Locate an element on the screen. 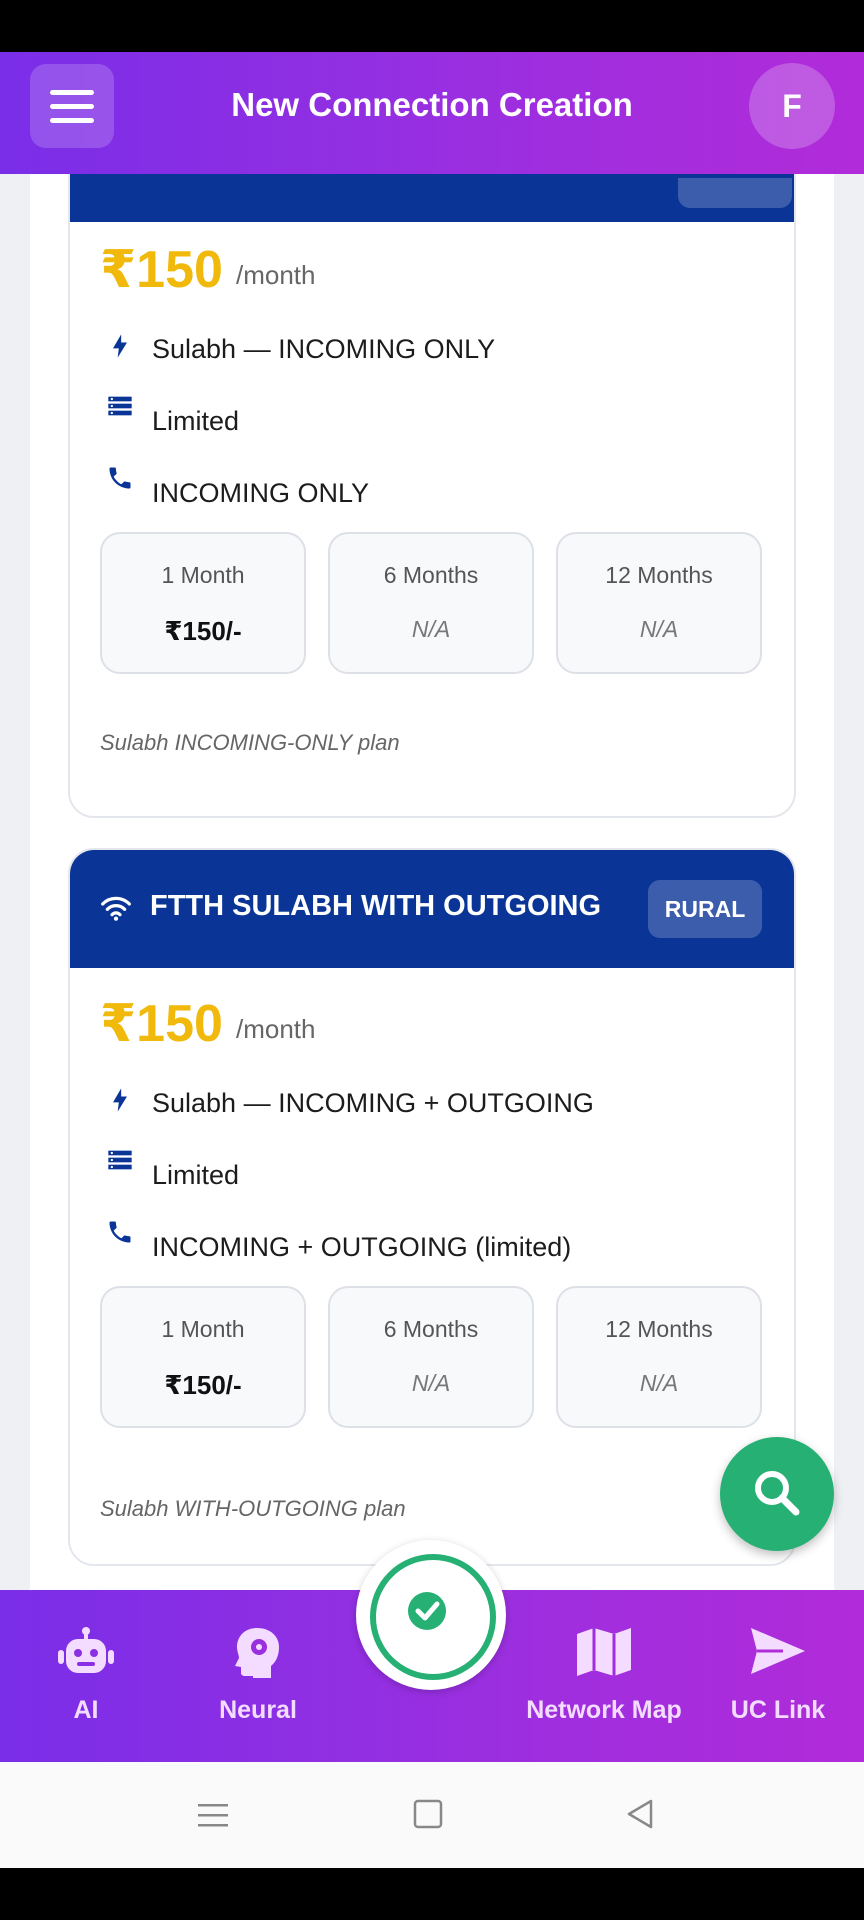 The height and width of the screenshot is (1920, 864). nav-label: UC Link is located at coordinates (778, 1710).